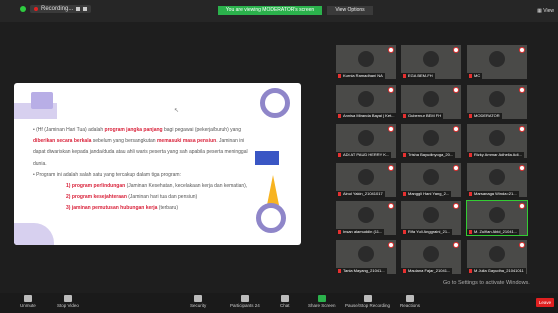  I want to click on participant-tile: EGA BEM-FH, so click(431, 62).